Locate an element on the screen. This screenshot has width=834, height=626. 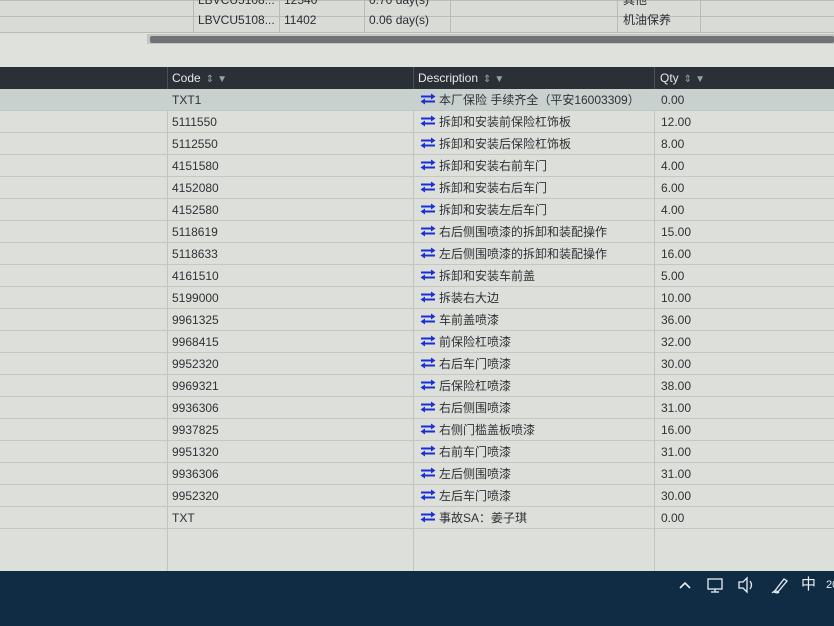
table-row: 9961325 车前盖喷漆 36.00 is located at coordinates (417, 320).